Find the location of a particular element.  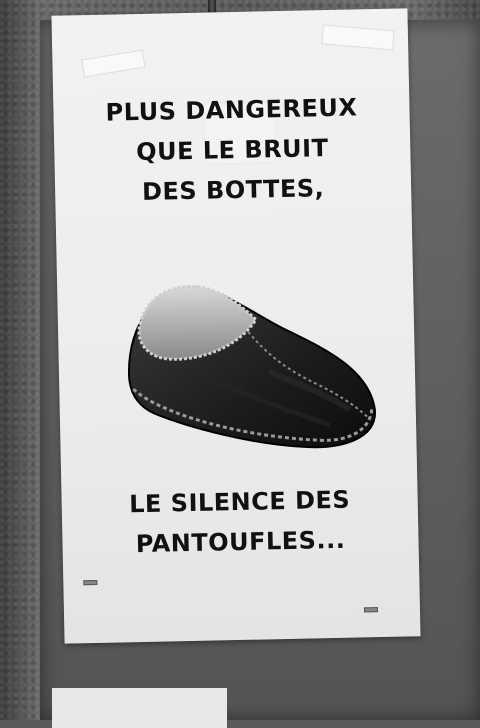

staple-bottom-right is located at coordinates (371, 610).